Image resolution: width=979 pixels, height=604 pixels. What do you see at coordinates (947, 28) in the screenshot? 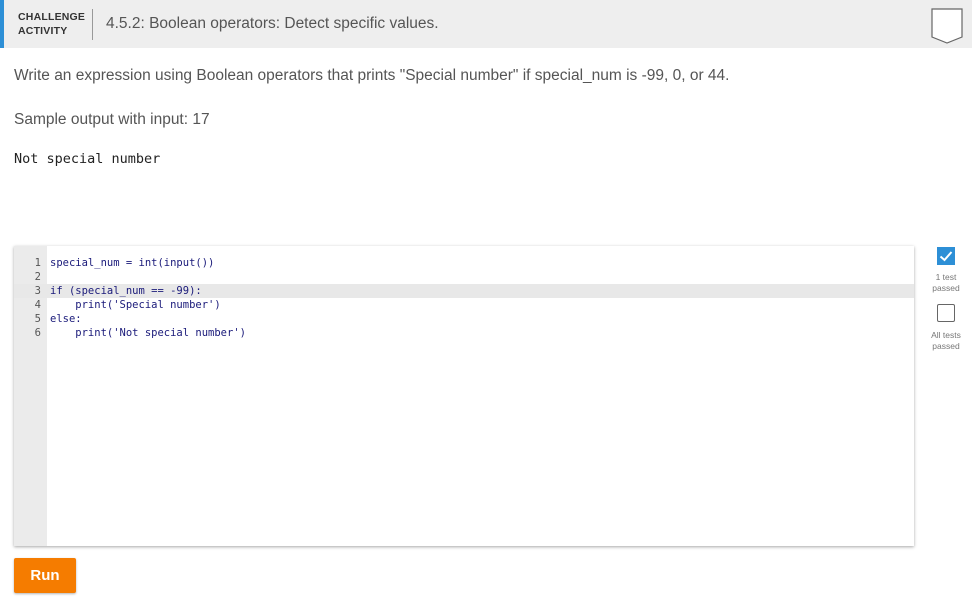
I see `bookmark-icon` at bounding box center [947, 28].